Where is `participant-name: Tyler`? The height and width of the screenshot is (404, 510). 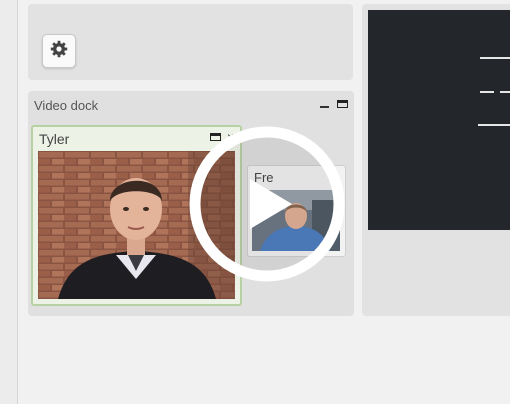
participant-name: Tyler is located at coordinates (54, 139).